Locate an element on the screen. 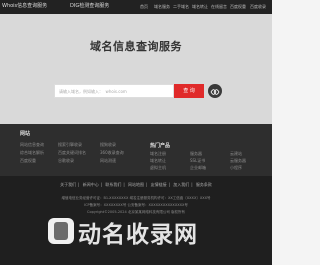 The width and height of the screenshot is (320, 265). nav-item-message: 在线留言 is located at coordinates (219, 7).